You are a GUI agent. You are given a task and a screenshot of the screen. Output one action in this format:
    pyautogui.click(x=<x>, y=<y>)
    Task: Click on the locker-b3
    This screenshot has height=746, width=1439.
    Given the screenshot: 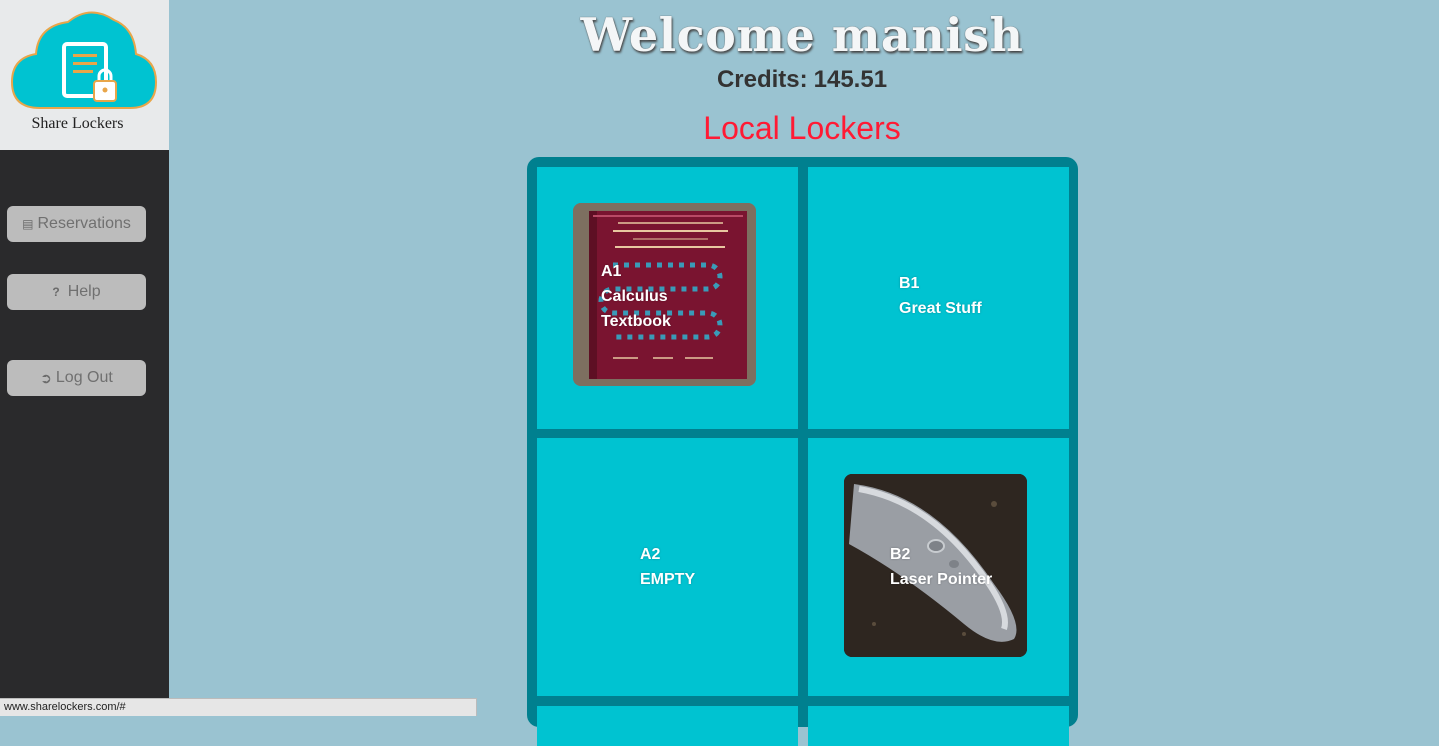 What is the action you would take?
    pyautogui.click(x=938, y=726)
    